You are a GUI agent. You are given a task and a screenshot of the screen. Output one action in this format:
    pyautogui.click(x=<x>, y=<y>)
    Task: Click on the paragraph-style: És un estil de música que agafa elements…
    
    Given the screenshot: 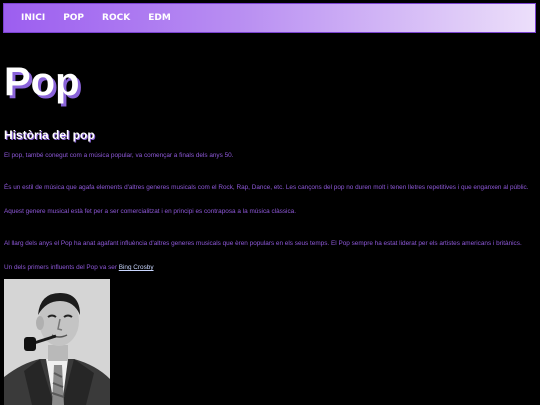 What is the action you would take?
    pyautogui.click(x=266, y=187)
    